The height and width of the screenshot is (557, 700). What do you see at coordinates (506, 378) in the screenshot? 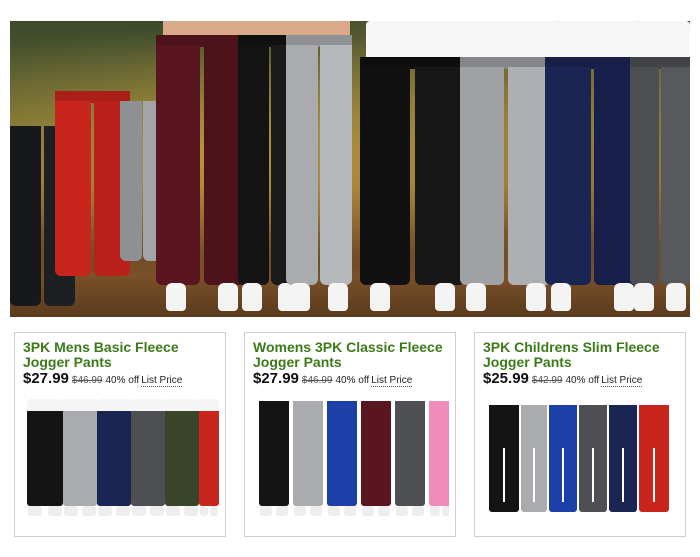
I see `sale-price: $25.99` at bounding box center [506, 378].